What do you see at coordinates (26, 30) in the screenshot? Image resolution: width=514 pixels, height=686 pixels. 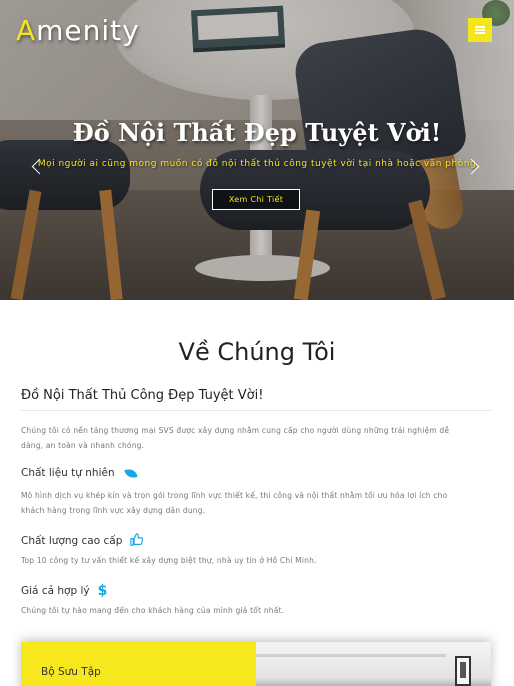 I see `logo-first-letter: A` at bounding box center [26, 30].